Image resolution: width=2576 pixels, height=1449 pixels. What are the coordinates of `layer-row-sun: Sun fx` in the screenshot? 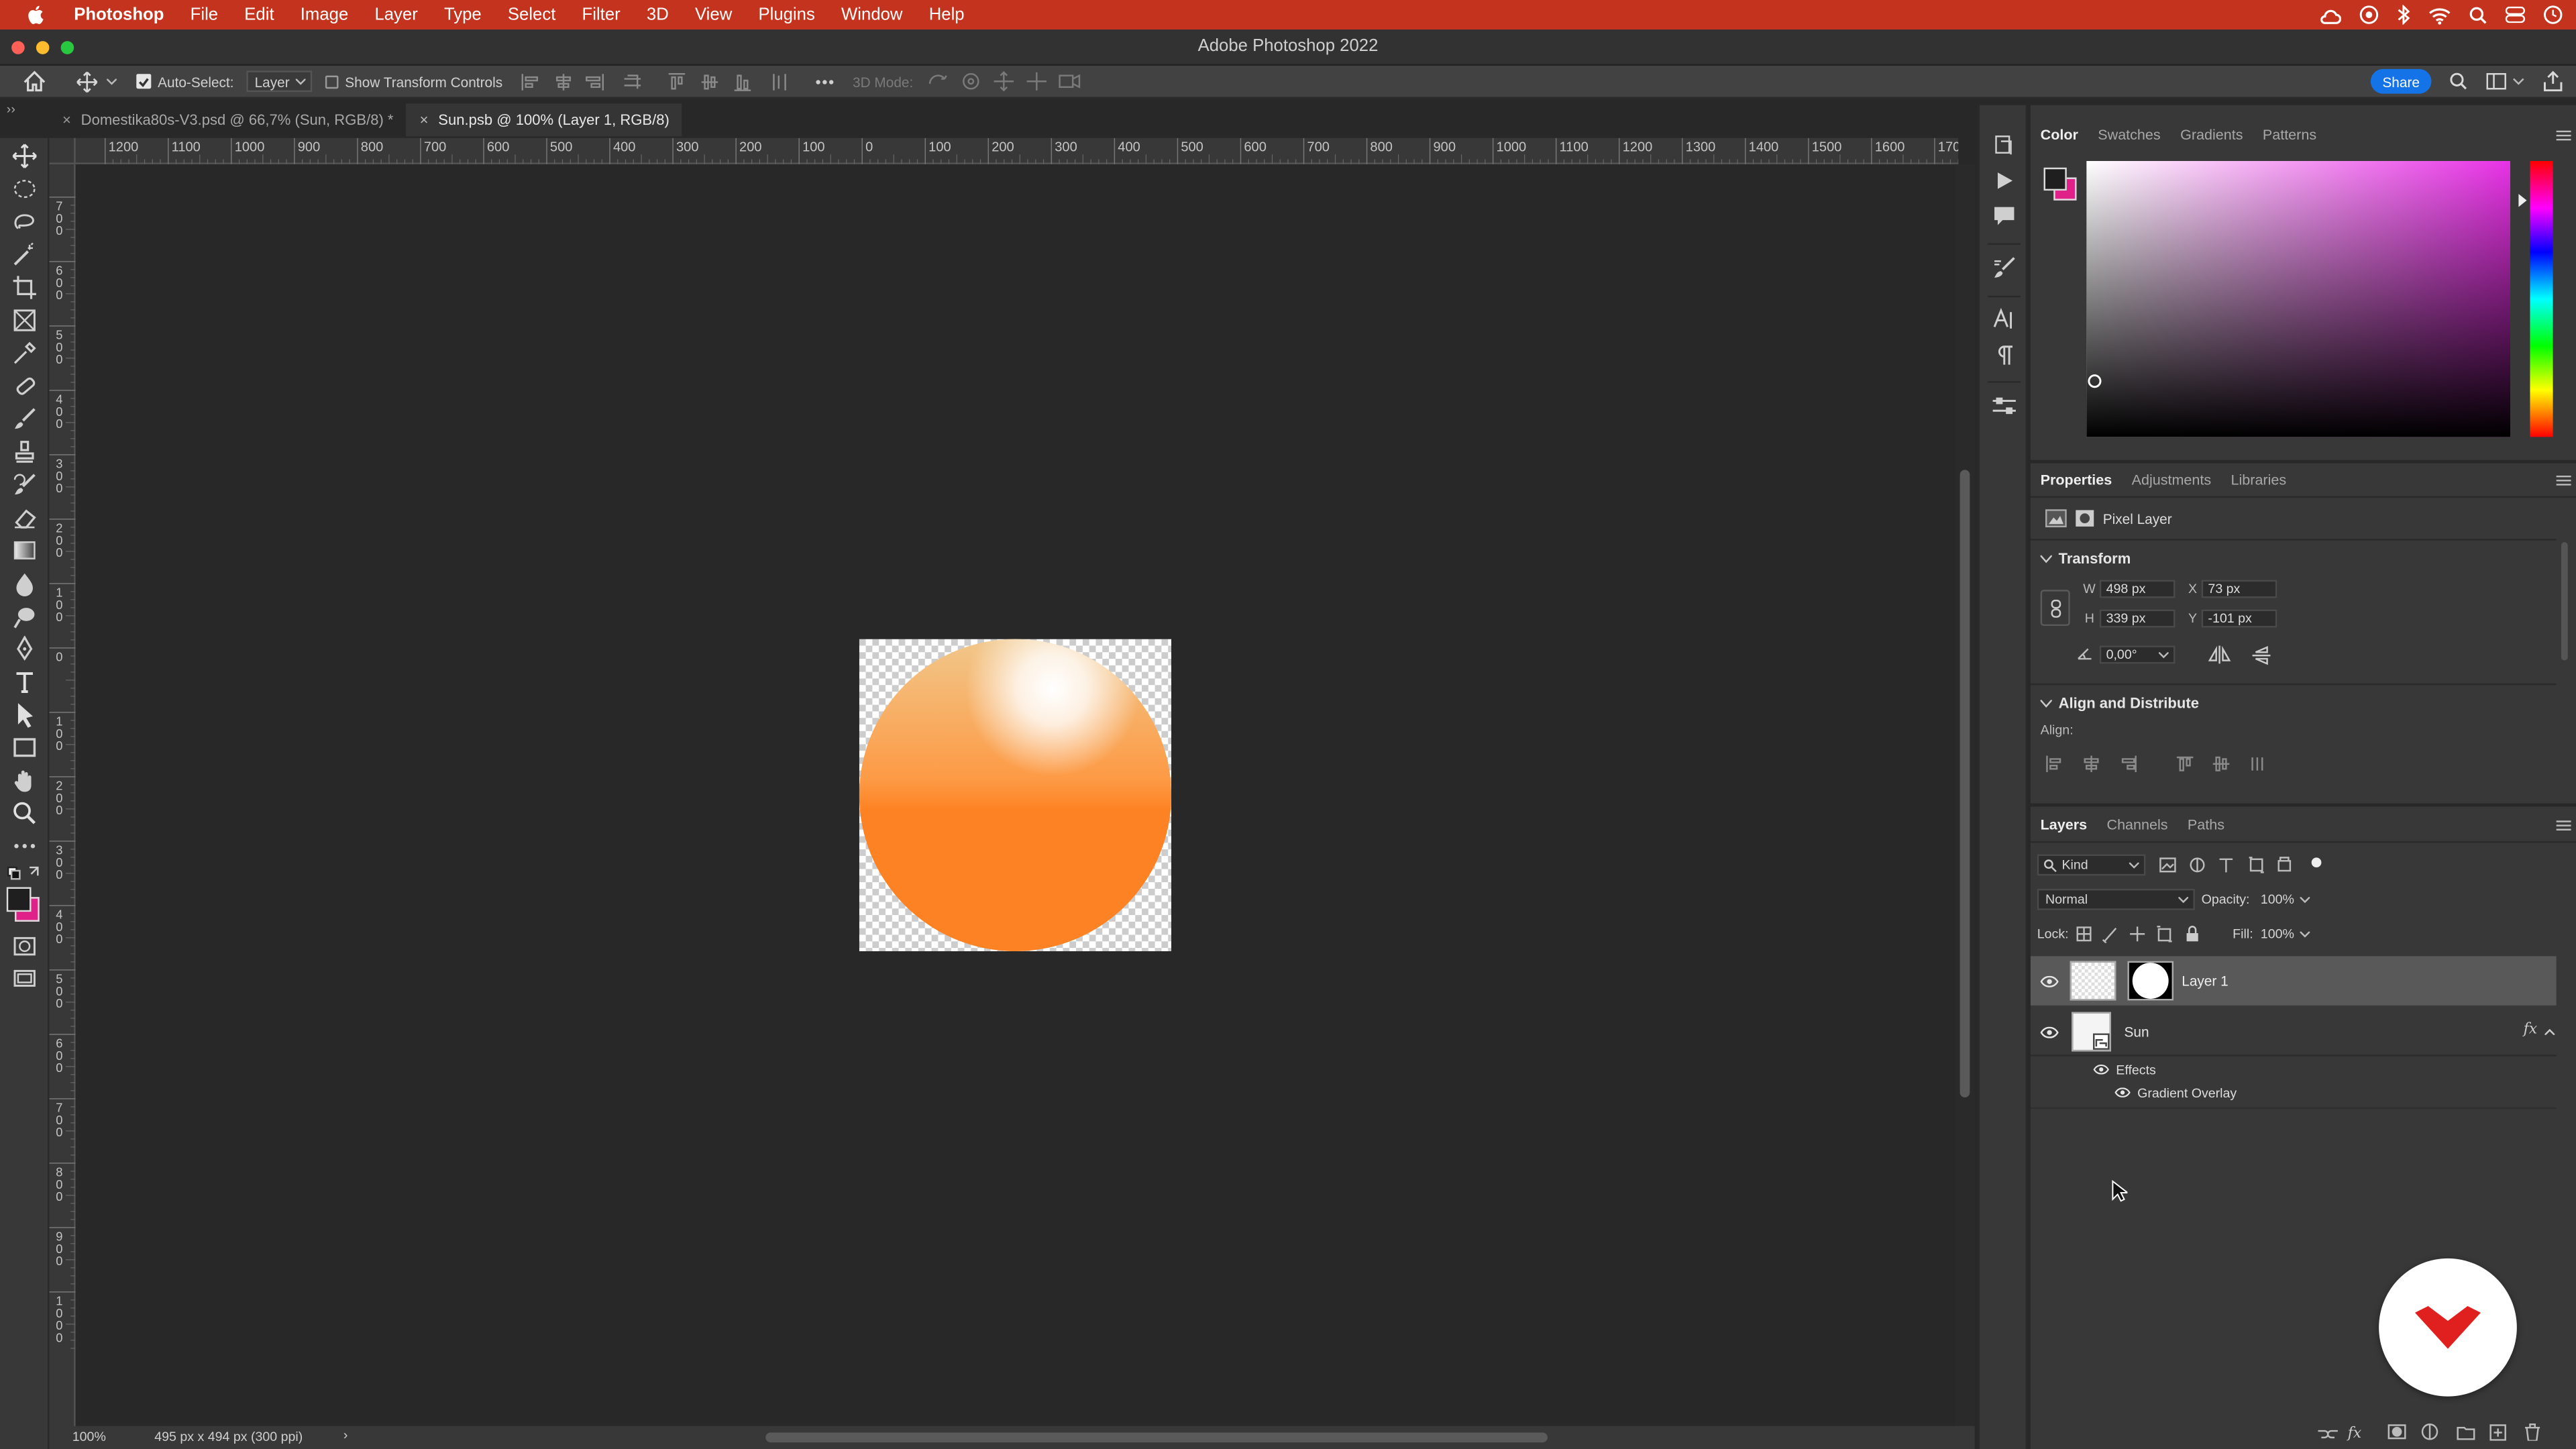 It's located at (2293, 1032).